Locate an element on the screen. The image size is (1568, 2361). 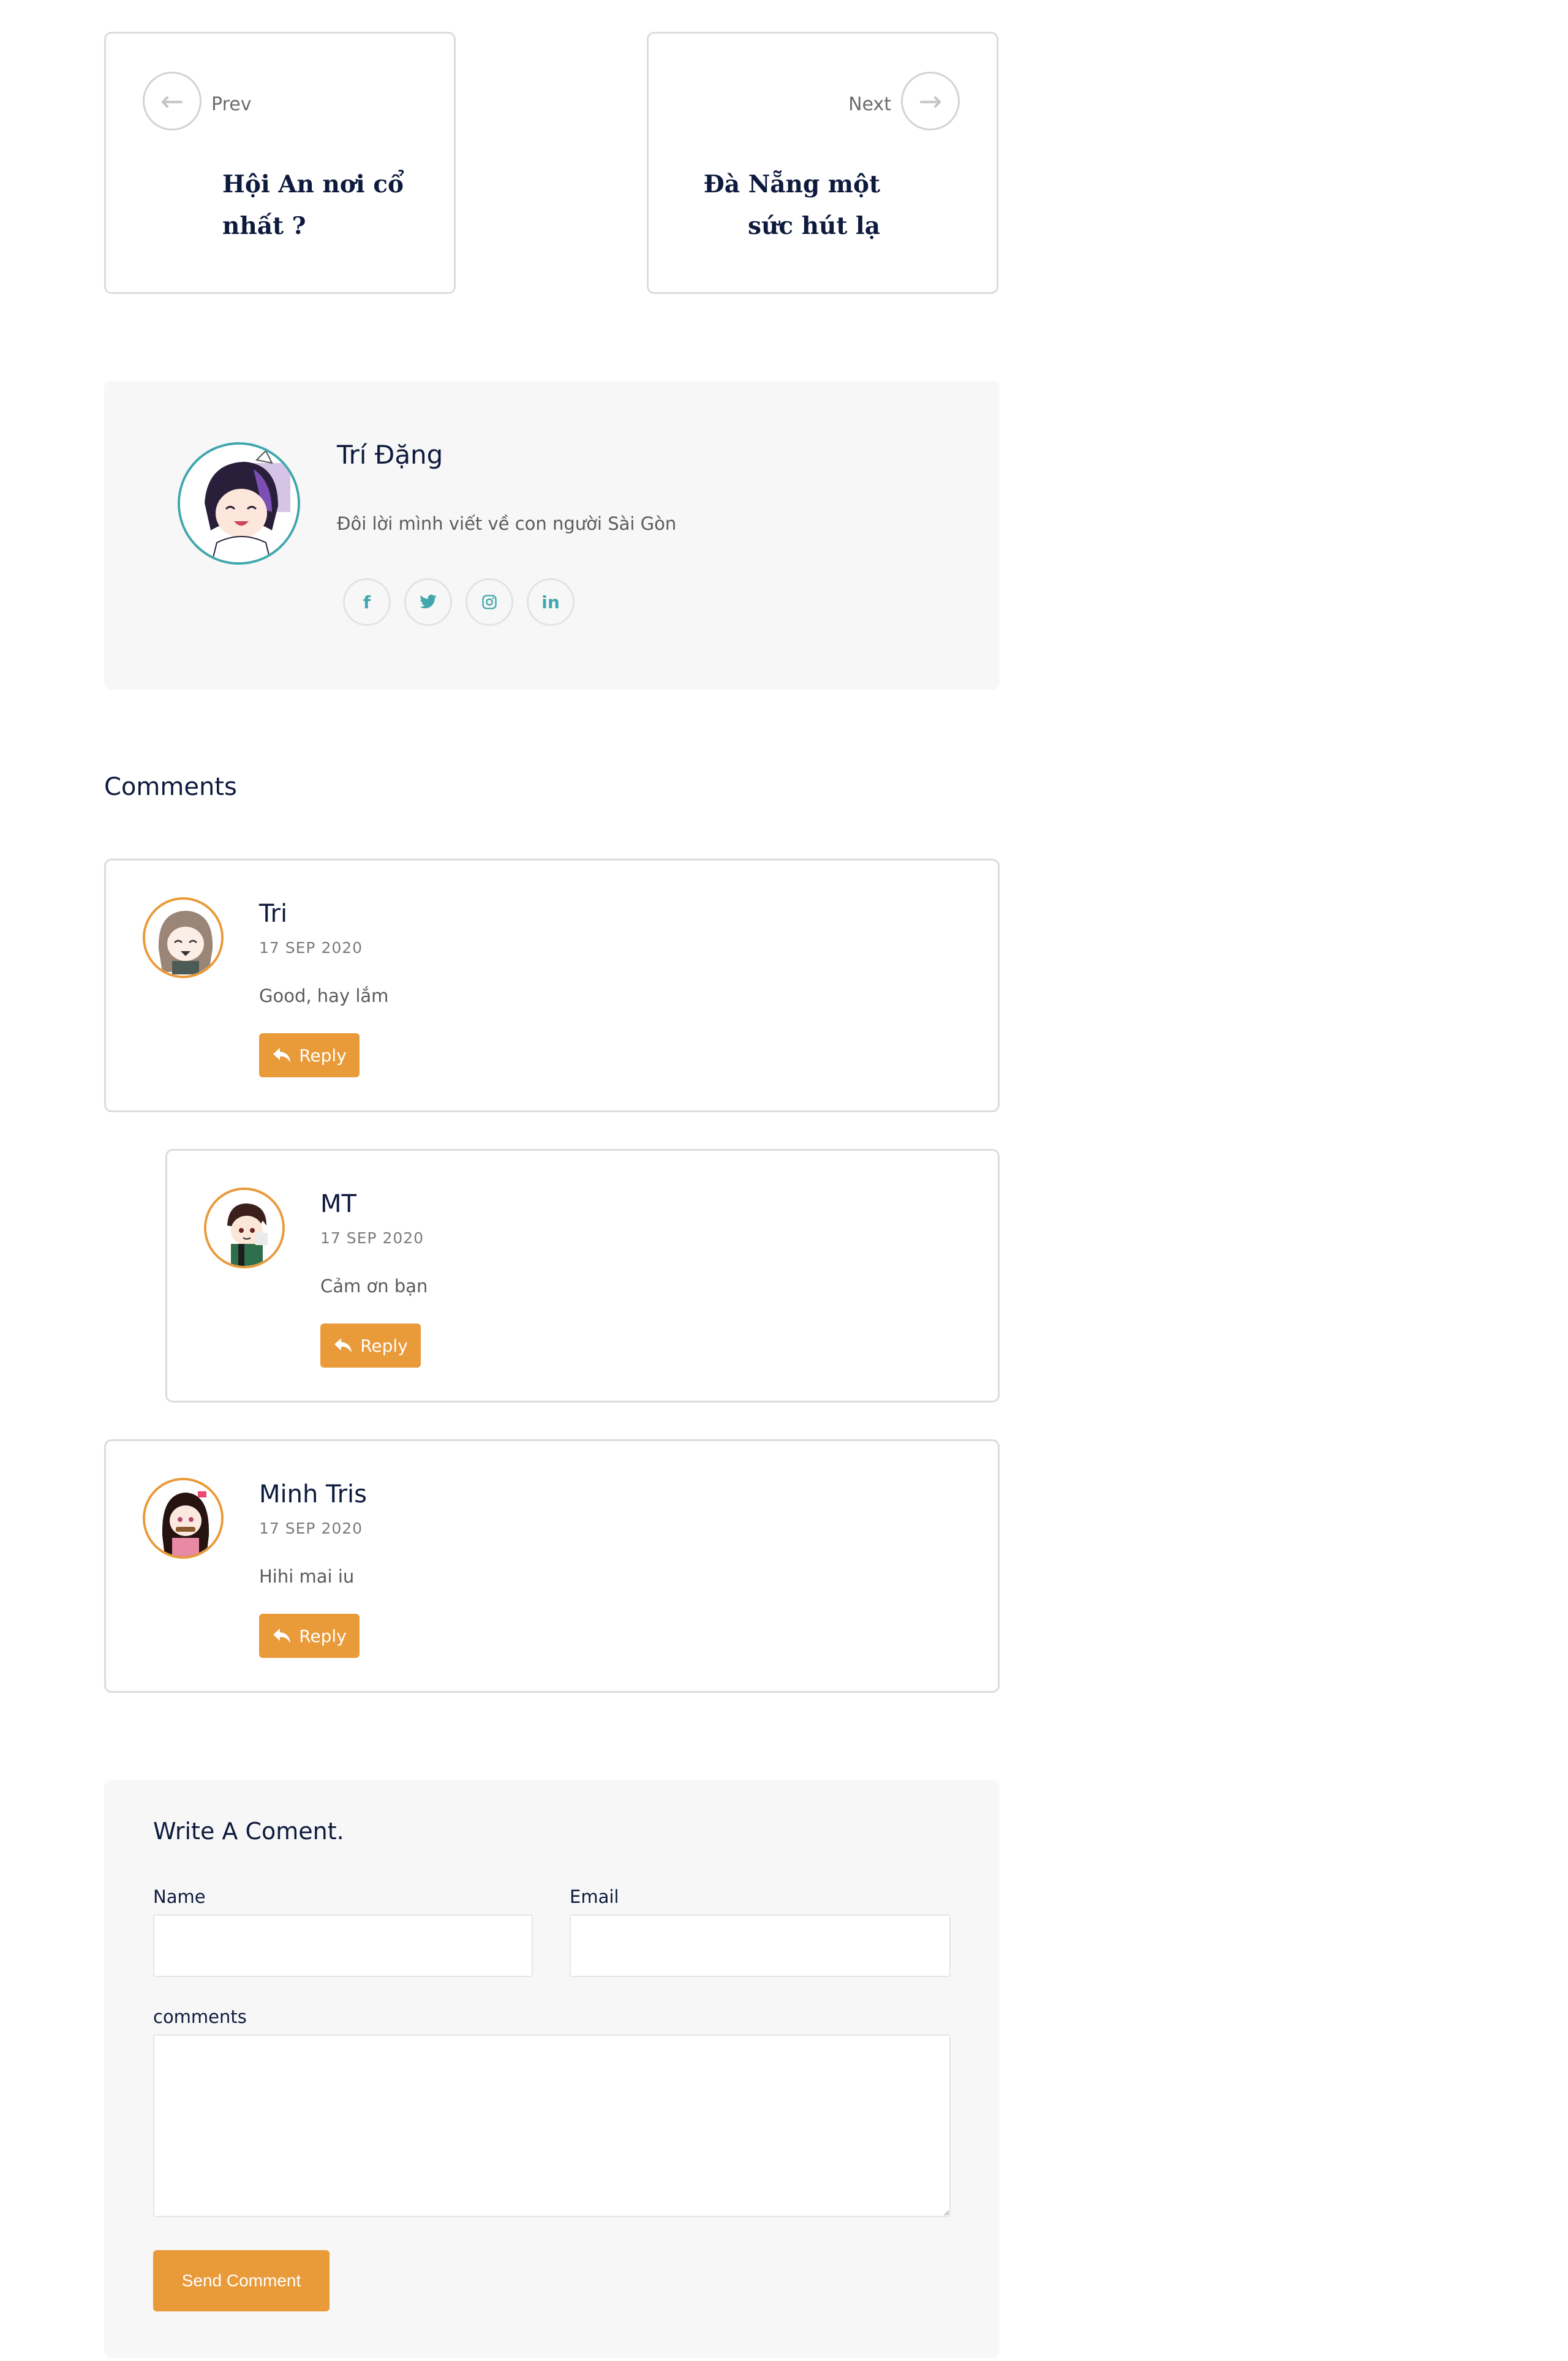
instagram-icon is located at coordinates (490, 602).